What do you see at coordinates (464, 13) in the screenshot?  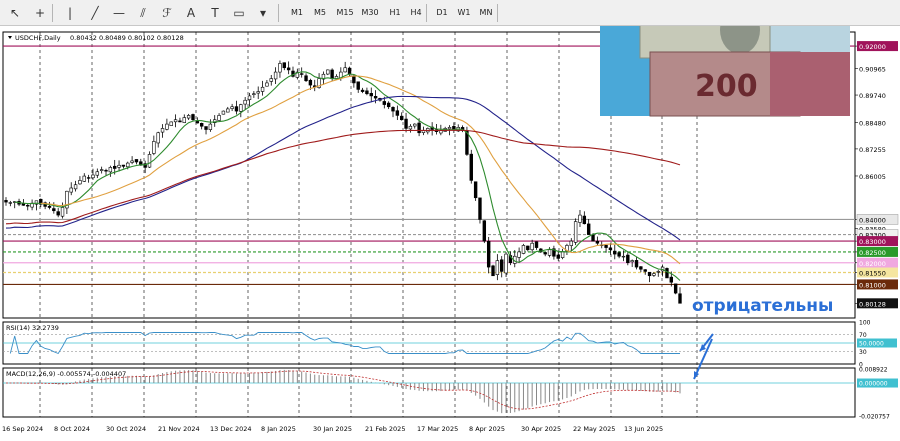 I see `timeframe-w1-button: W1` at bounding box center [464, 13].